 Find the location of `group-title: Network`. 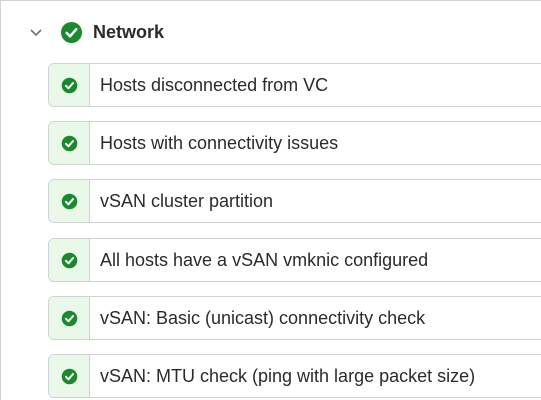

group-title: Network is located at coordinates (129, 32).